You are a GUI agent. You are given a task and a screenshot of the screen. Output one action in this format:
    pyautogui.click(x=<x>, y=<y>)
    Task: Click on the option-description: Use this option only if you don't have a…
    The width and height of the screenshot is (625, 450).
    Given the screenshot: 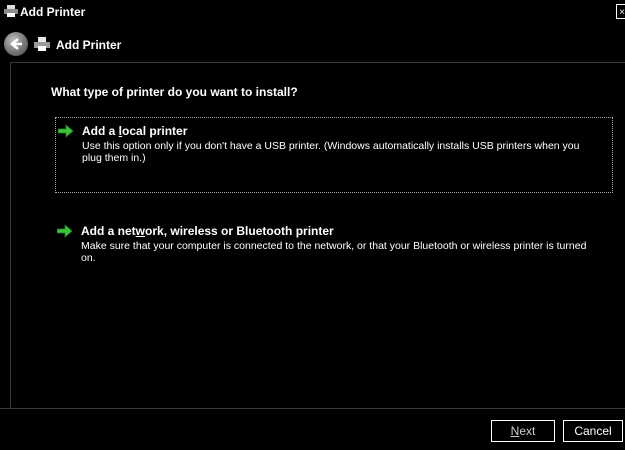 What is the action you would take?
    pyautogui.click(x=331, y=152)
    